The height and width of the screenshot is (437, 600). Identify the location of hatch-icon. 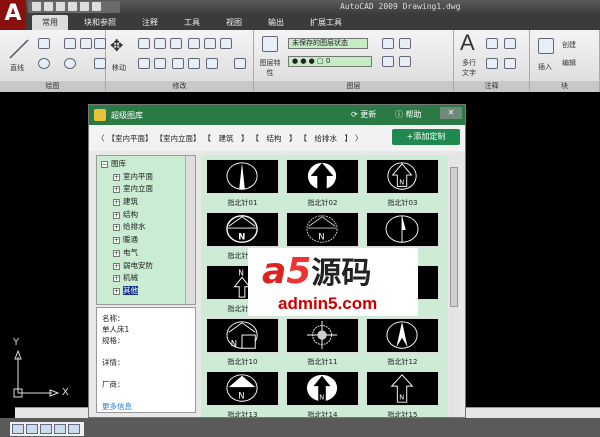
(100, 63).